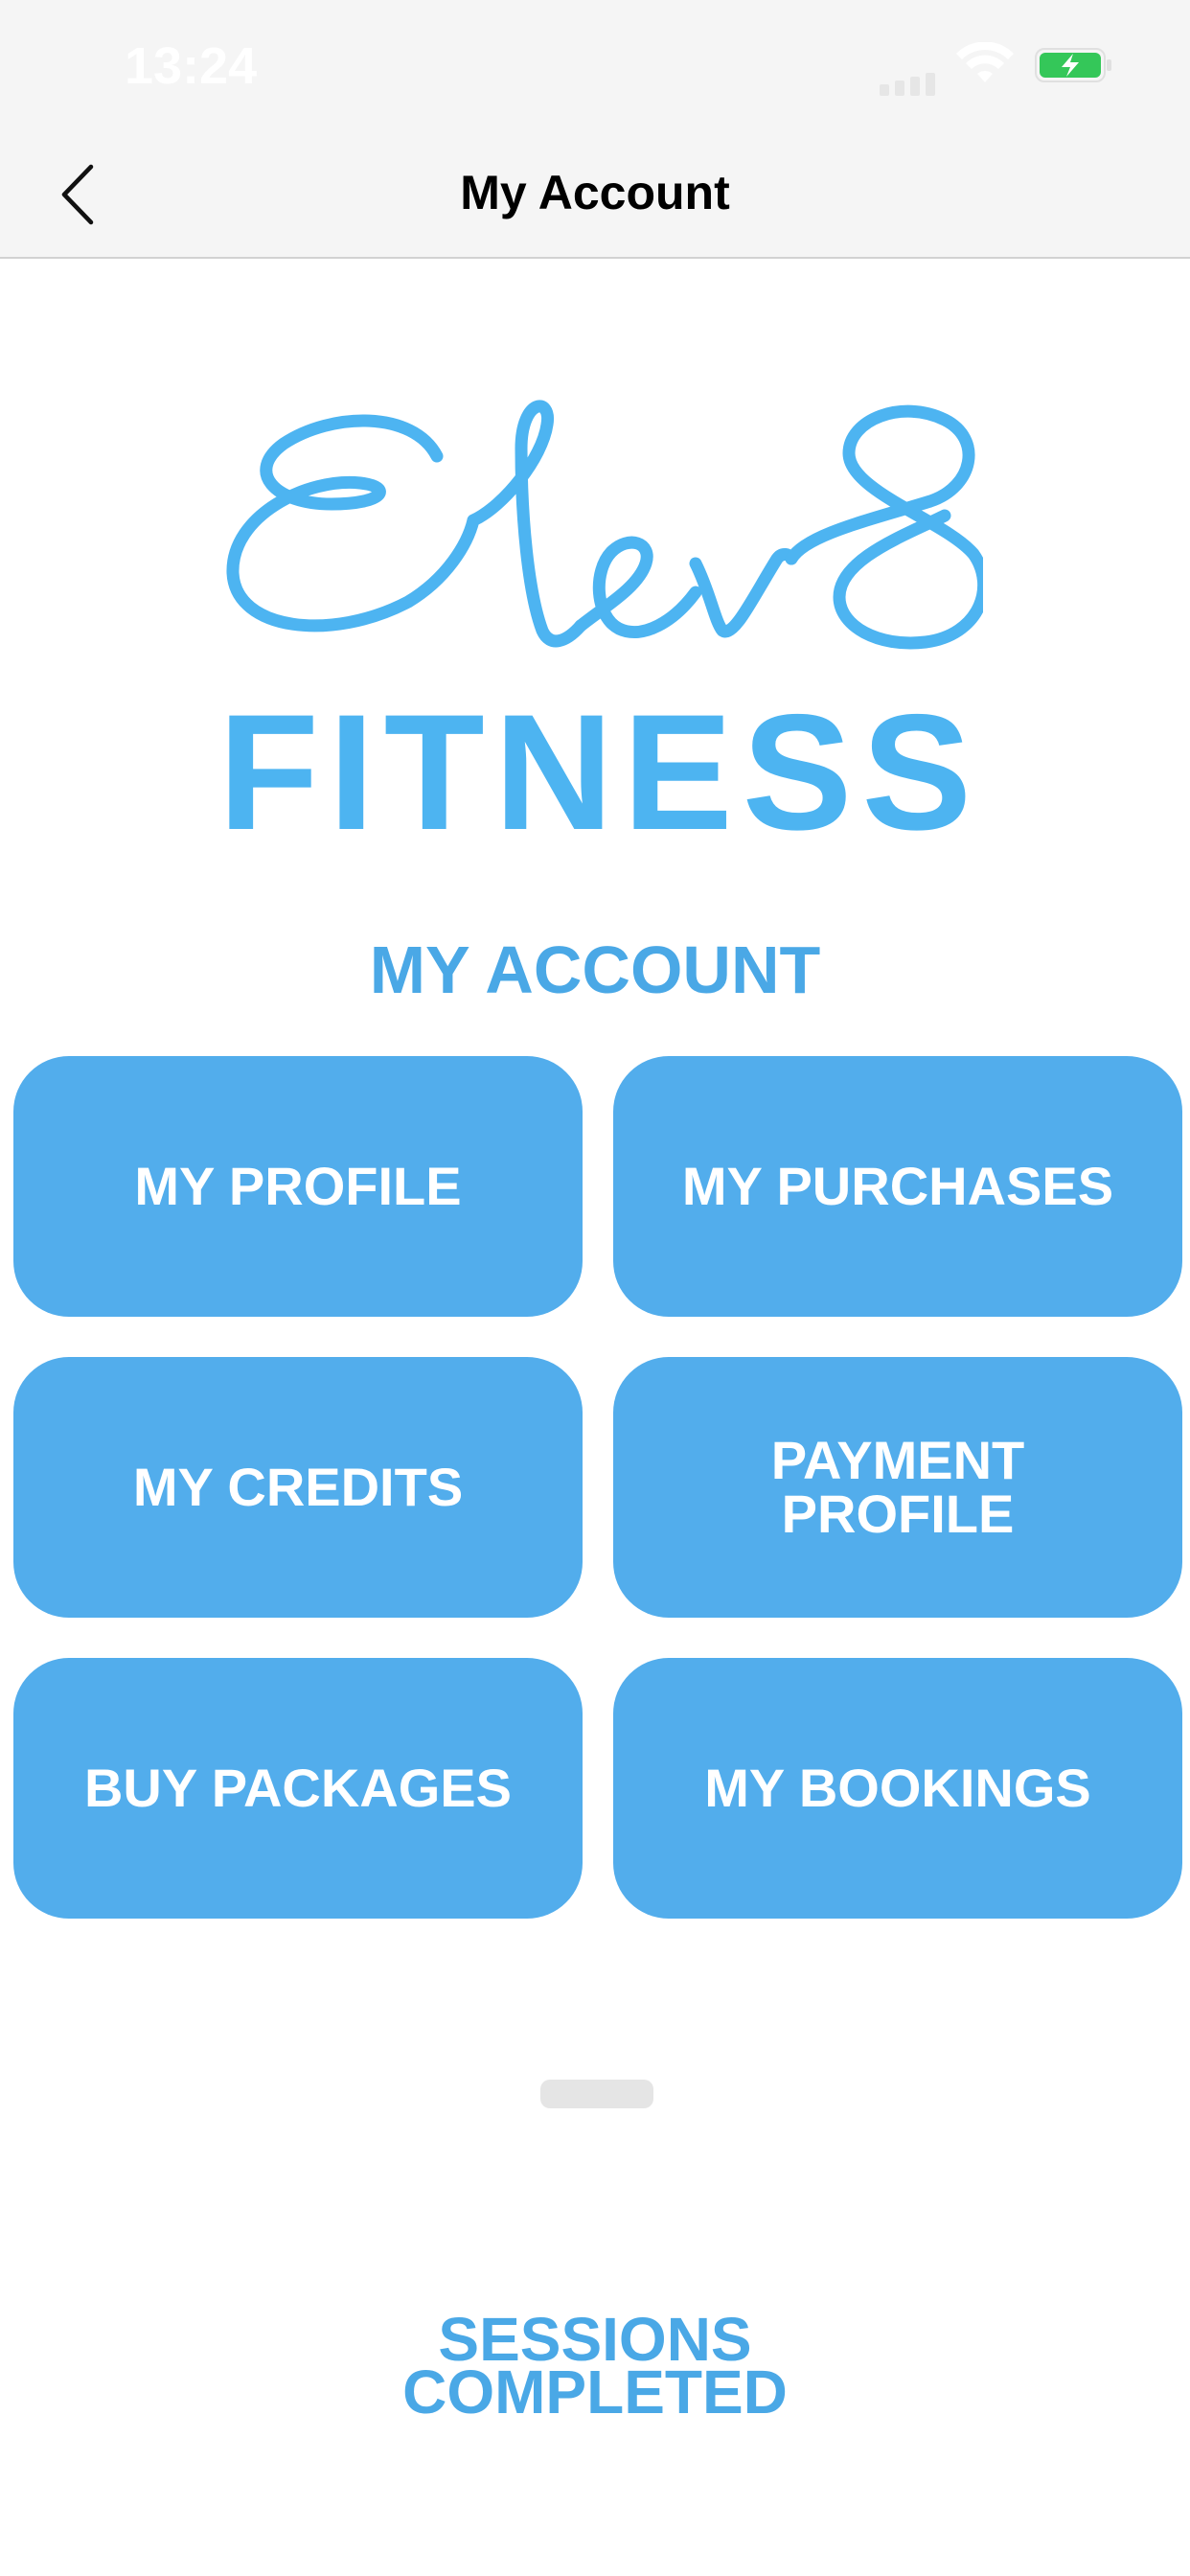  I want to click on payment-profile-button: PAYMENT PROFILE, so click(898, 1487).